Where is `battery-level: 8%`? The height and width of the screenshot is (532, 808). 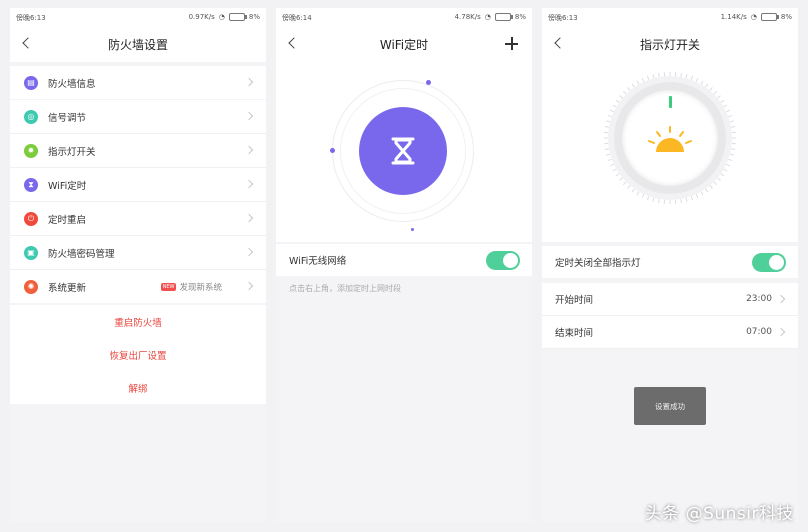
battery-level: 8% is located at coordinates (254, 17).